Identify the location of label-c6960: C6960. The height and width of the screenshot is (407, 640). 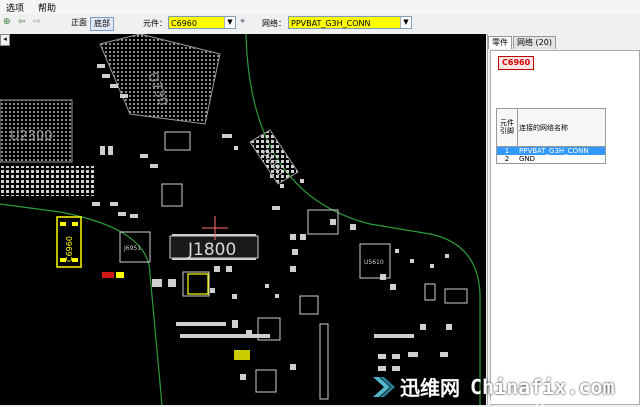
(69, 249).